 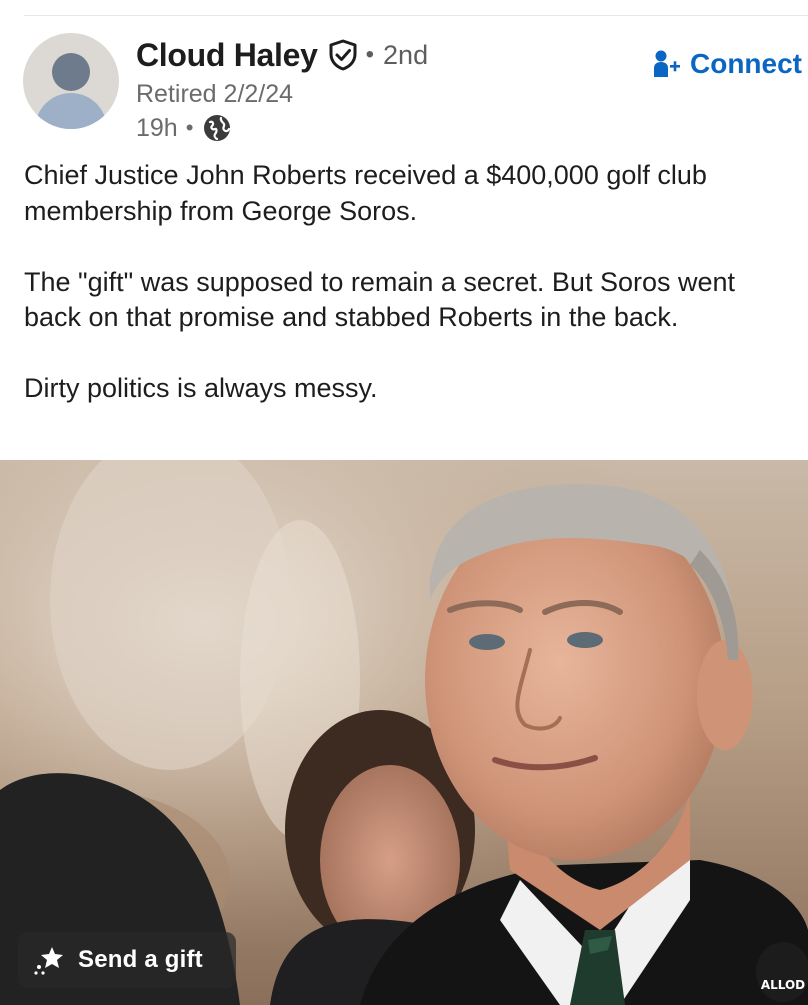 I want to click on feed-divider, so click(x=416, y=15).